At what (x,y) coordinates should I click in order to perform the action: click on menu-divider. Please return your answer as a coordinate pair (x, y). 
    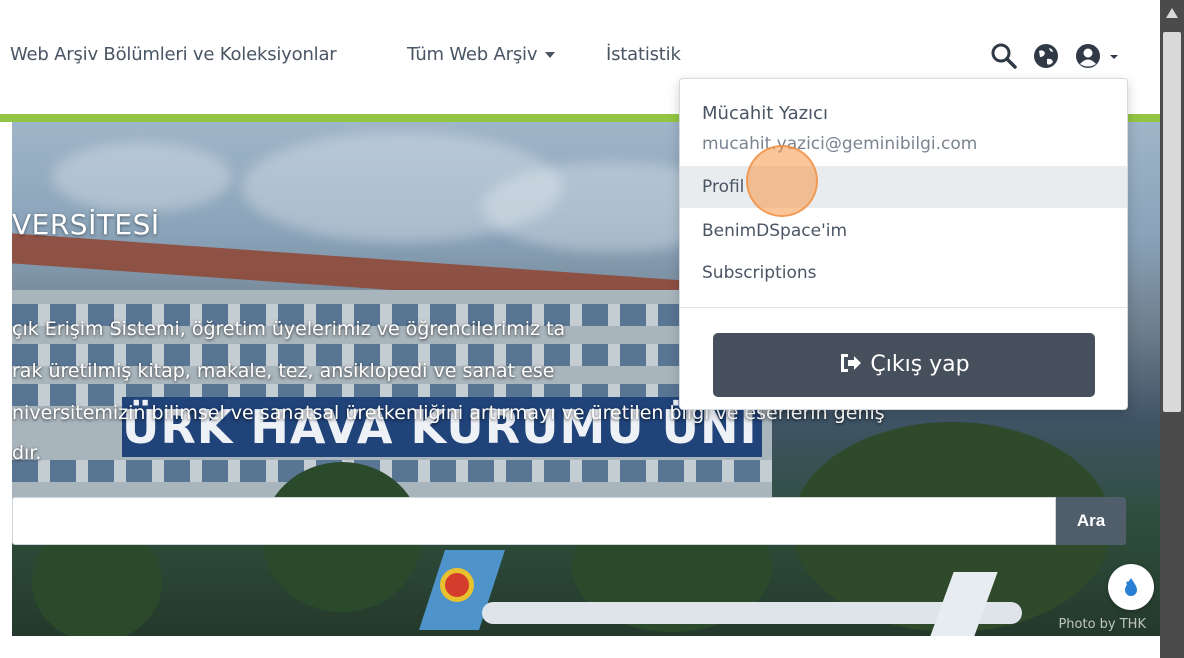
    Looking at the image, I should click on (903, 307).